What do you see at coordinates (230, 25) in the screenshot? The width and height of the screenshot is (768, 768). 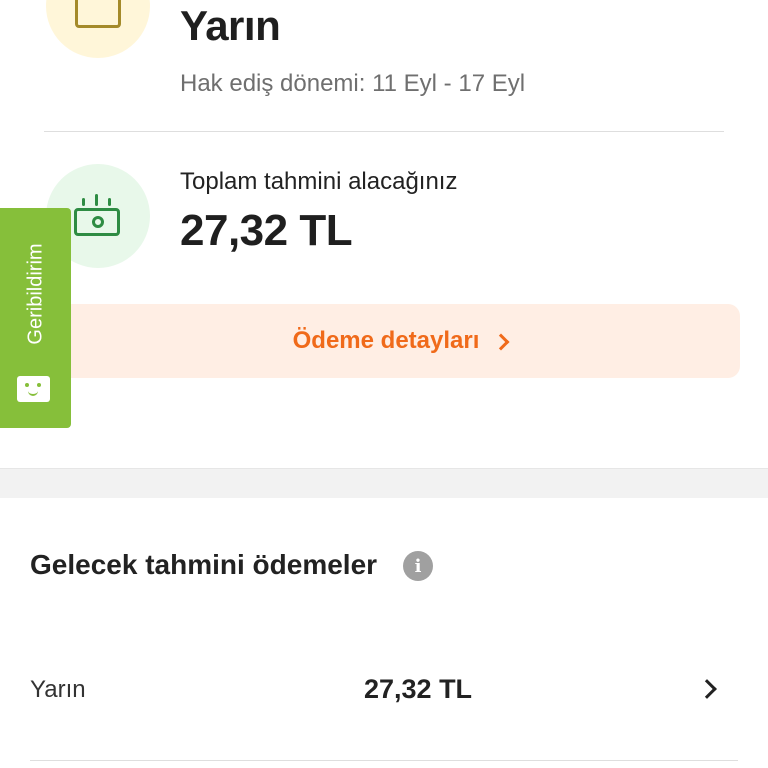 I see `payment-day-title: Yarın` at bounding box center [230, 25].